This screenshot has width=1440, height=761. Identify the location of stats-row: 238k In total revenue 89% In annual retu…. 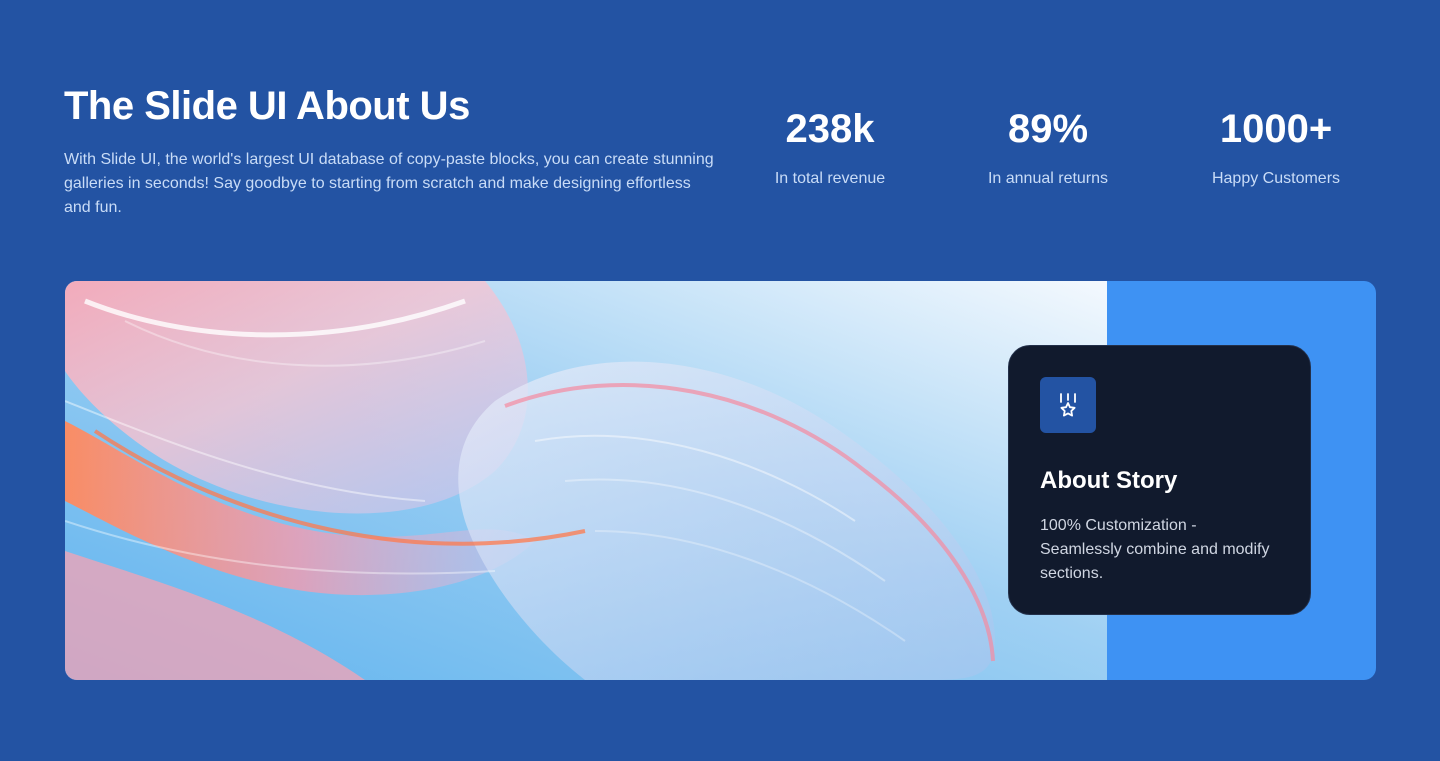
(720, 154).